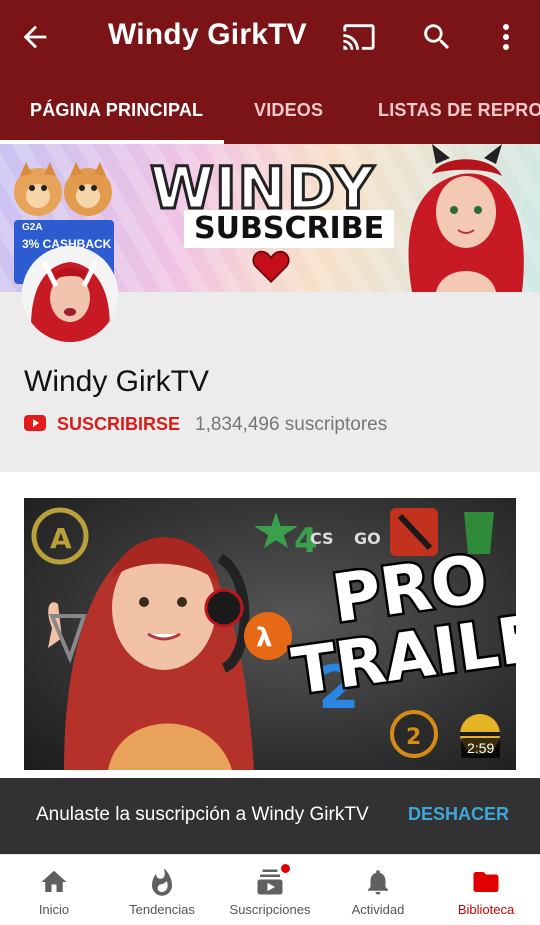 The width and height of the screenshot is (540, 925). I want to click on back-arrow-icon, so click(35, 37).